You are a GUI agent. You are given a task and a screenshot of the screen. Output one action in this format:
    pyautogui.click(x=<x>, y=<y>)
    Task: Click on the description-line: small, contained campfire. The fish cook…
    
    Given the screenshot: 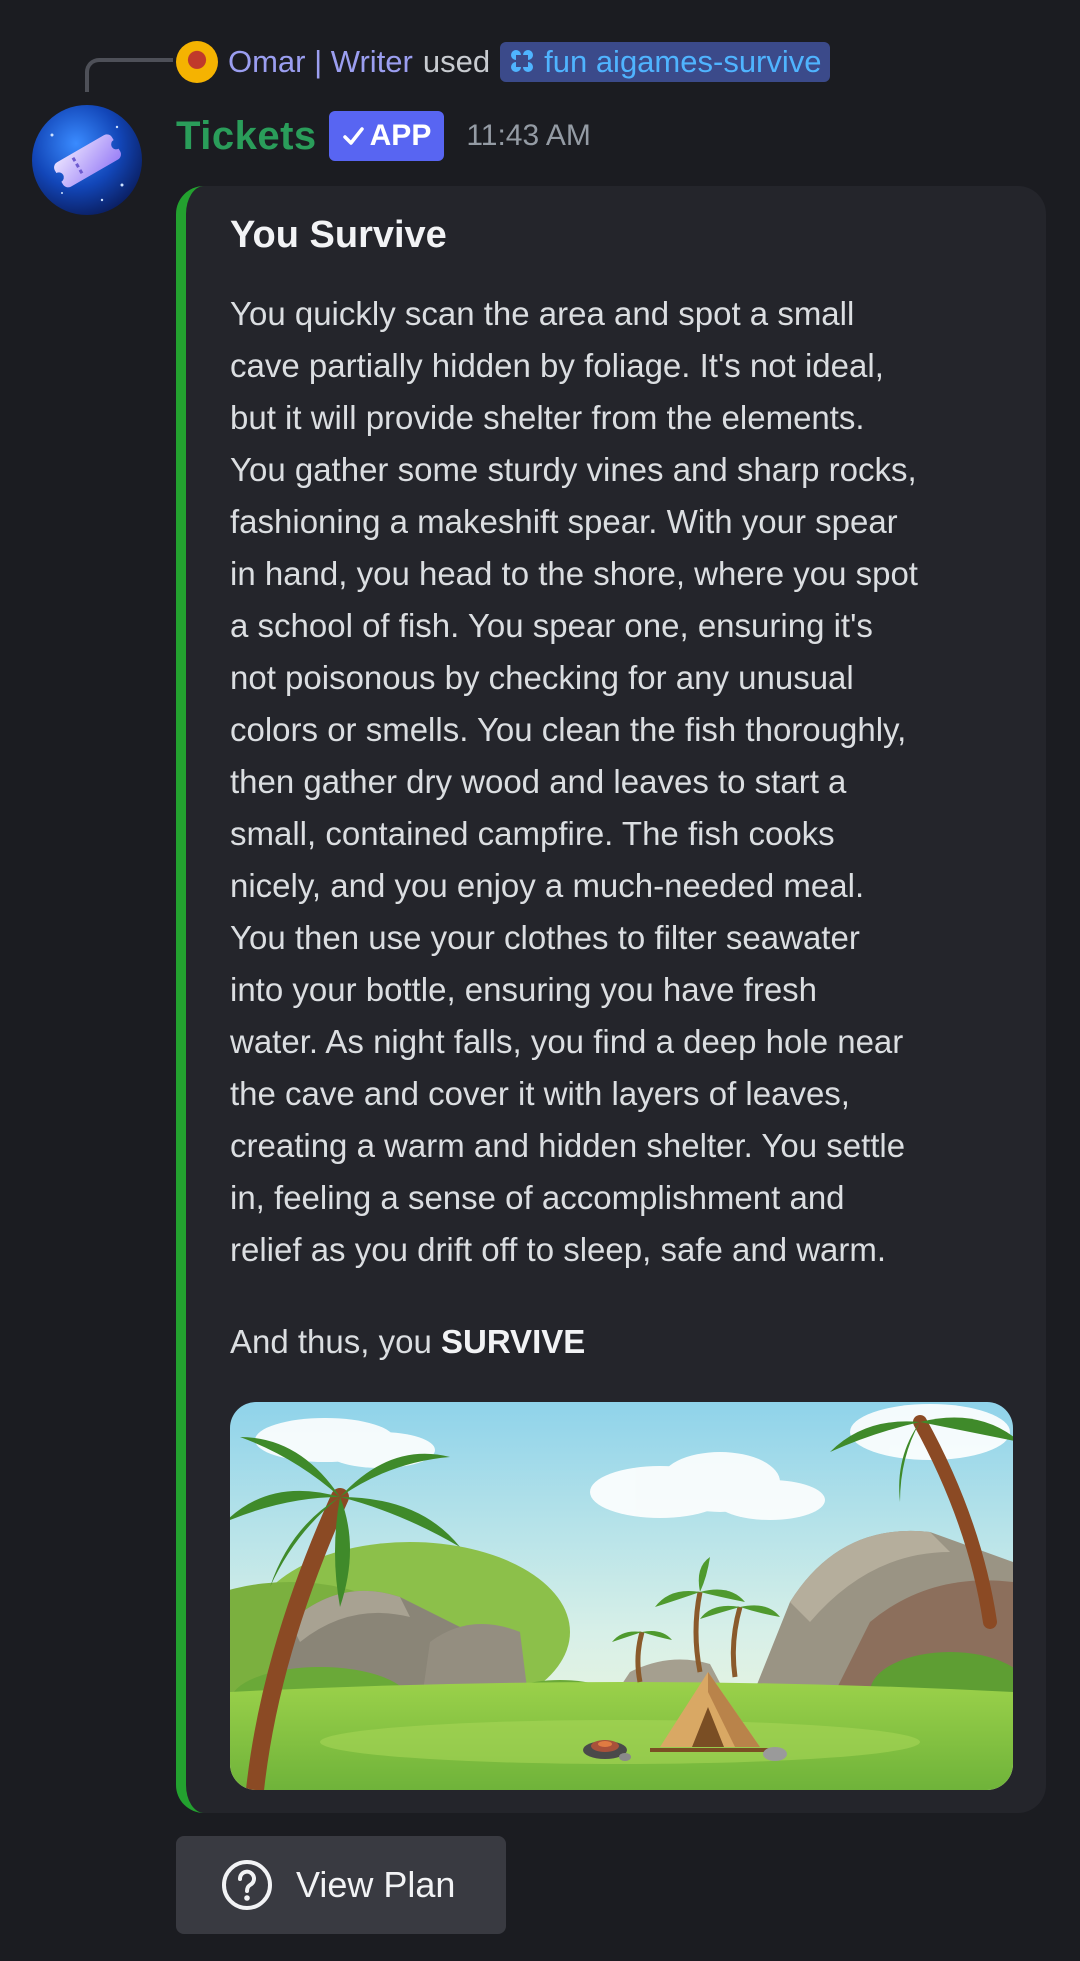 What is the action you would take?
    pyautogui.click(x=532, y=833)
    